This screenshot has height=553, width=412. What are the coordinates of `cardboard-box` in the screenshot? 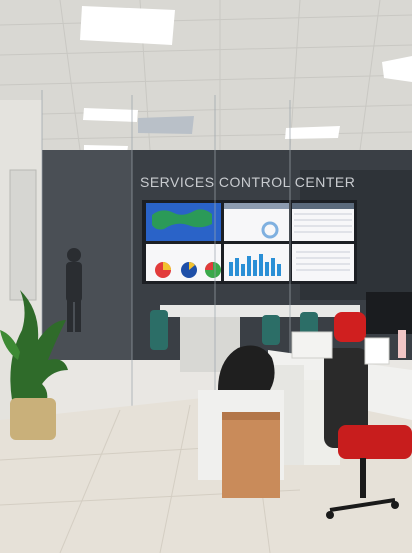 It's located at (251, 458).